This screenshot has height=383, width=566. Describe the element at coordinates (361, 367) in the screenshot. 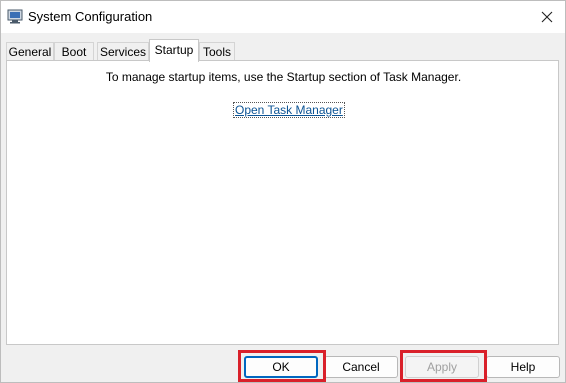

I see `cancel-button: Cancel` at that location.